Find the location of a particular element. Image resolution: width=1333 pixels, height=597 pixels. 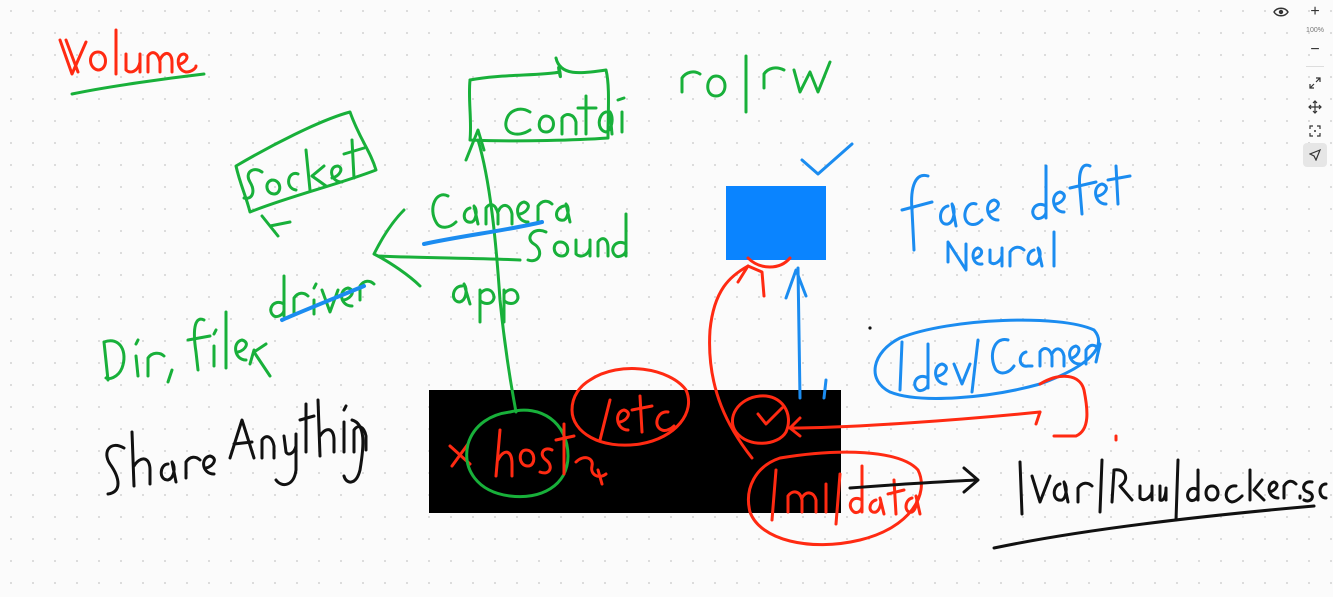

sketch-volume is located at coordinates (128, 52).